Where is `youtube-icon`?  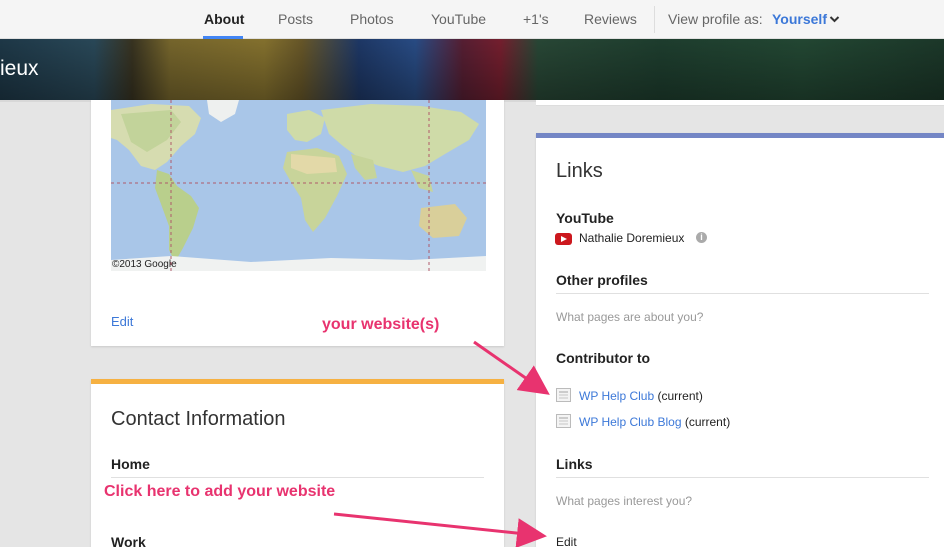 youtube-icon is located at coordinates (563, 239).